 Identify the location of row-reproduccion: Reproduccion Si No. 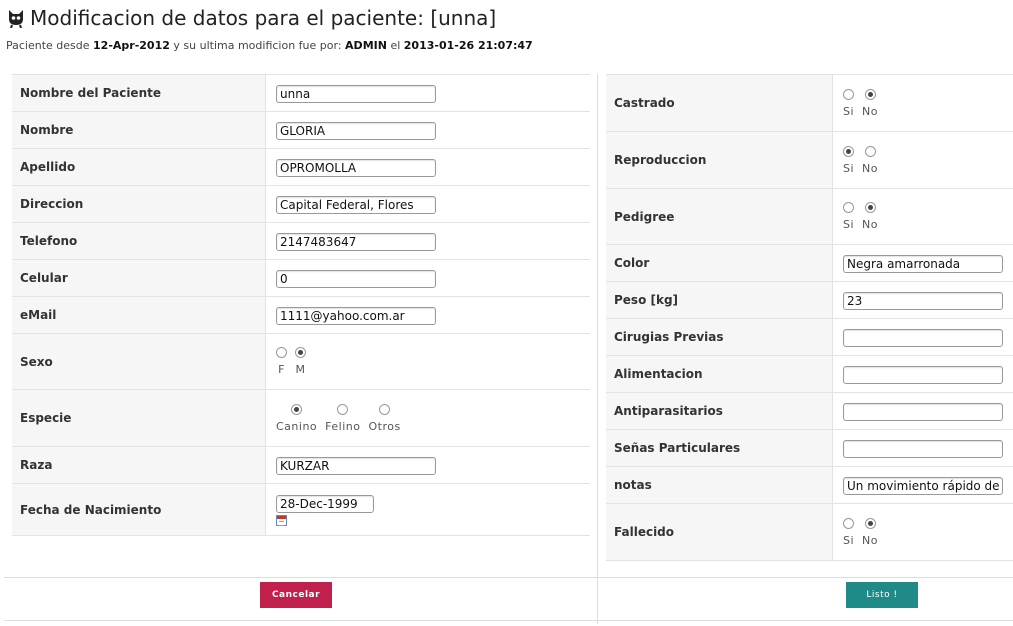
(809, 160).